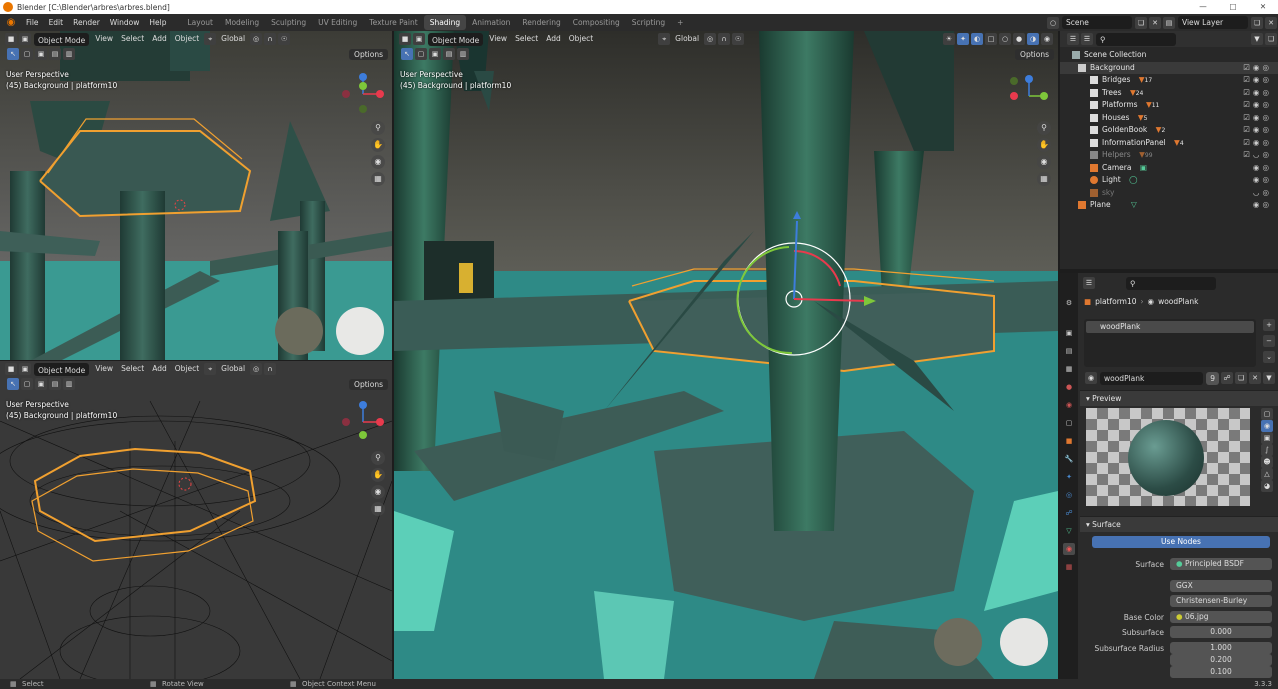 The width and height of the screenshot is (1278, 689). I want to click on outliner-row-sky: sky ◡◎, so click(1169, 193).